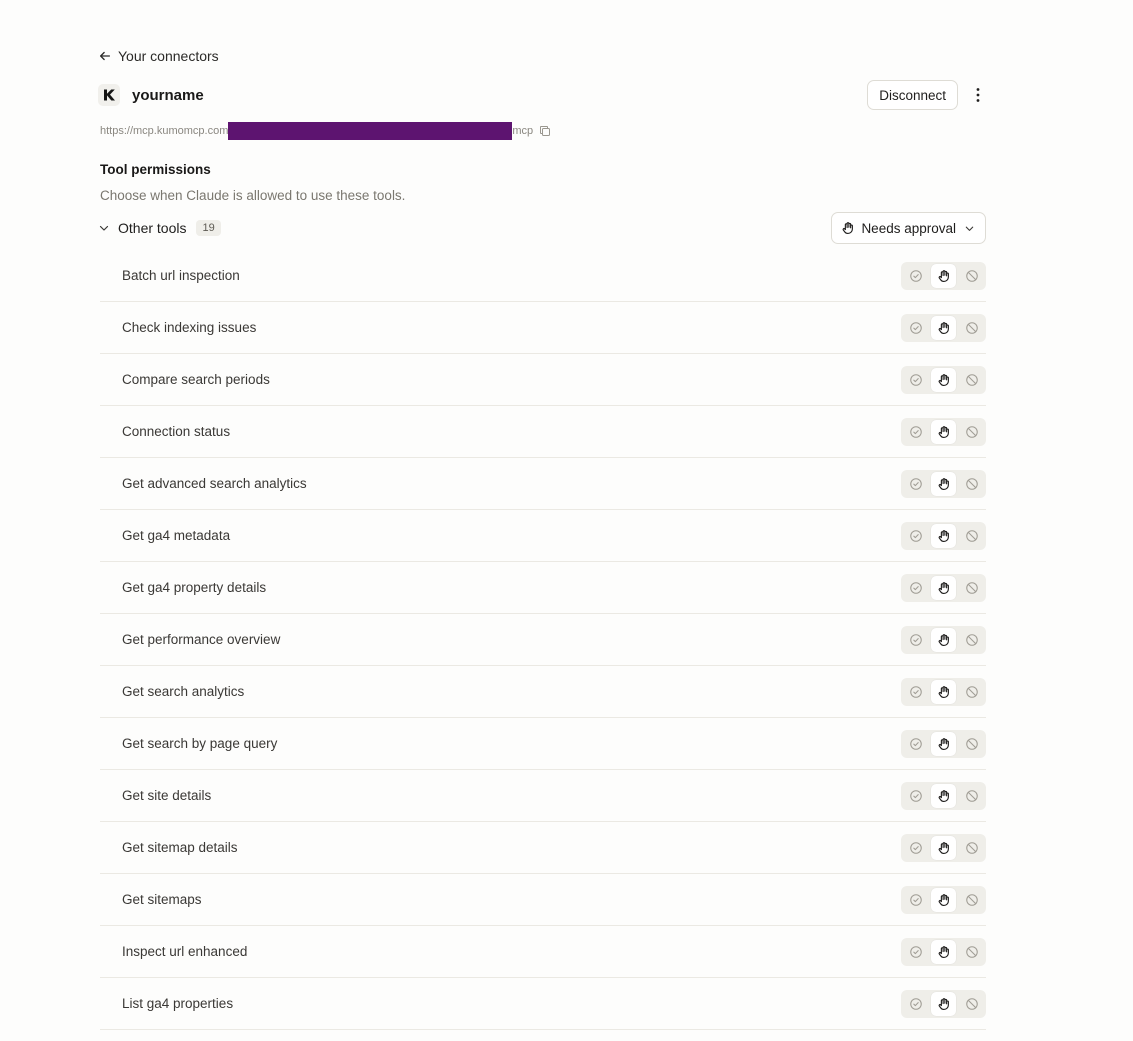 This screenshot has width=1133, height=1041. What do you see at coordinates (152, 228) in the screenshot?
I see `other-tools-label: Other tools` at bounding box center [152, 228].